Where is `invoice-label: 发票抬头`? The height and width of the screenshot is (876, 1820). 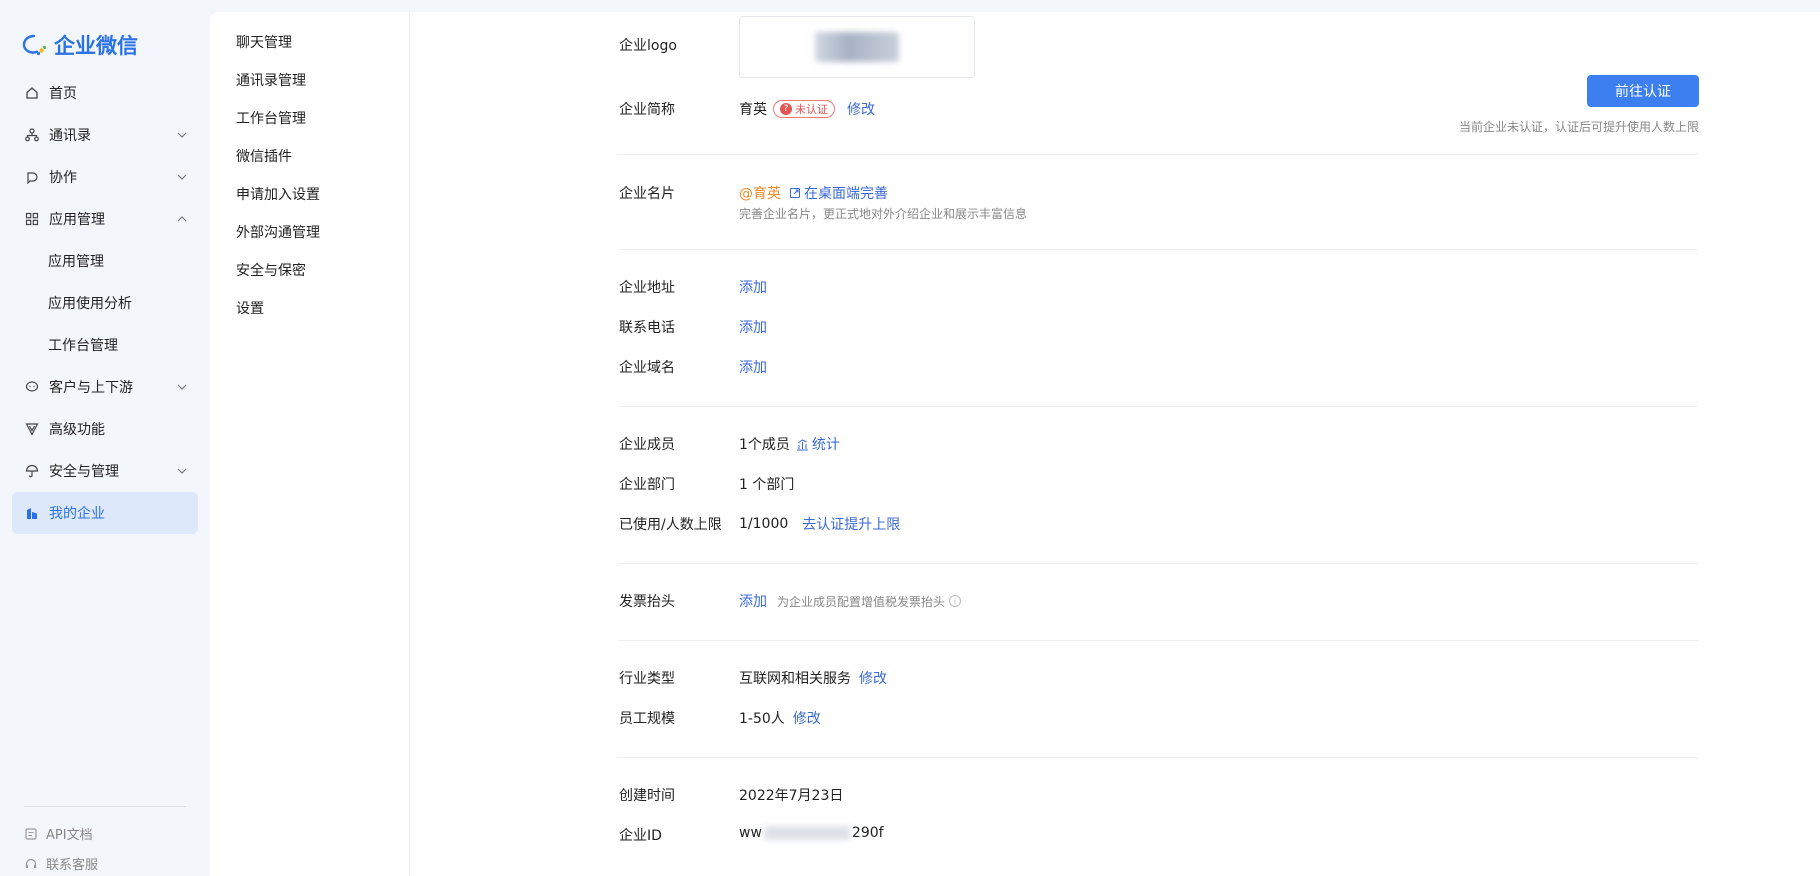 invoice-label: 发票抬头 is located at coordinates (647, 602).